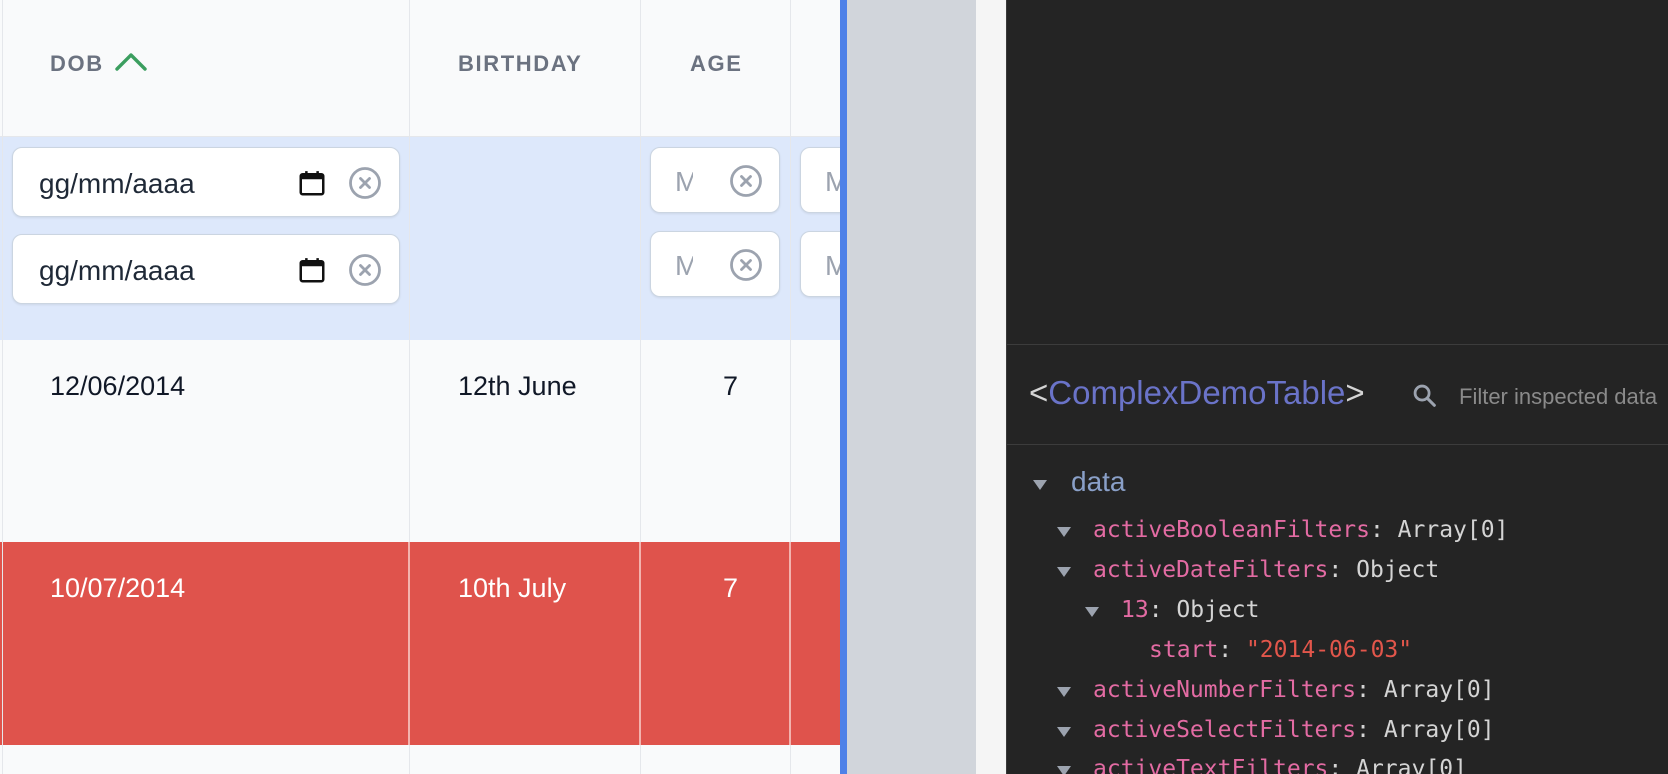  Describe the element at coordinates (206, 182) in the screenshot. I see `dob-start-date-input: gg/mm/aaaa` at that location.